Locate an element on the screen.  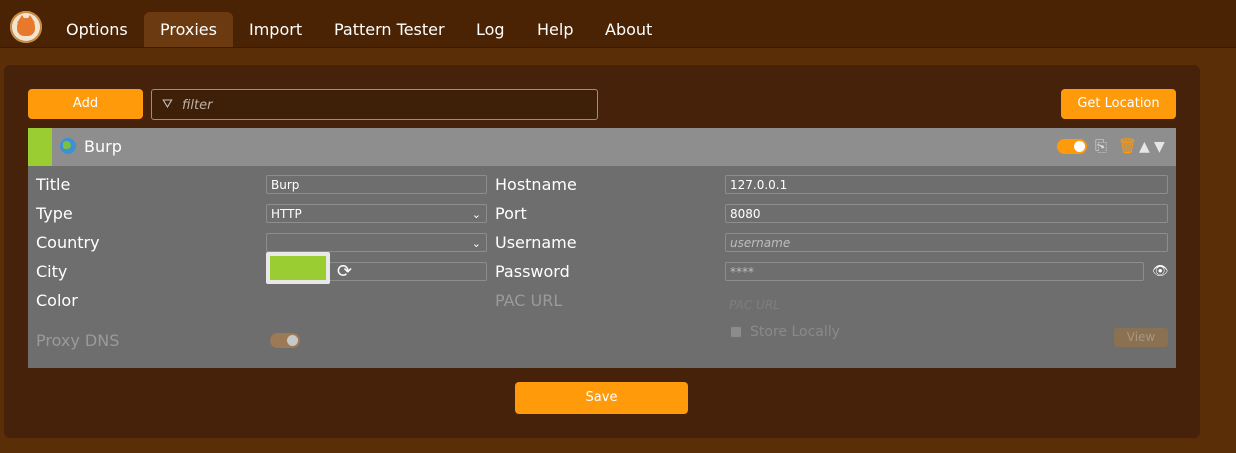
duplicate-icon: ⎘ is located at coordinates (1101, 146).